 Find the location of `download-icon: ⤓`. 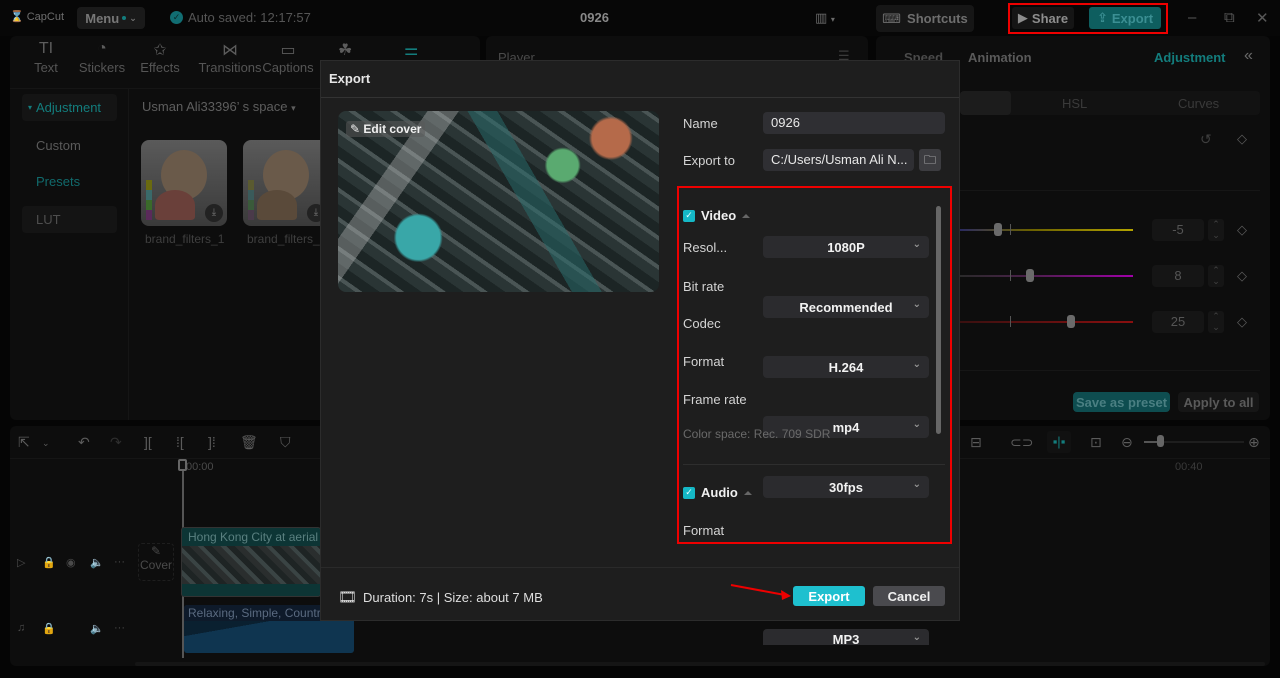

download-icon: ⤓ is located at coordinates (214, 213).